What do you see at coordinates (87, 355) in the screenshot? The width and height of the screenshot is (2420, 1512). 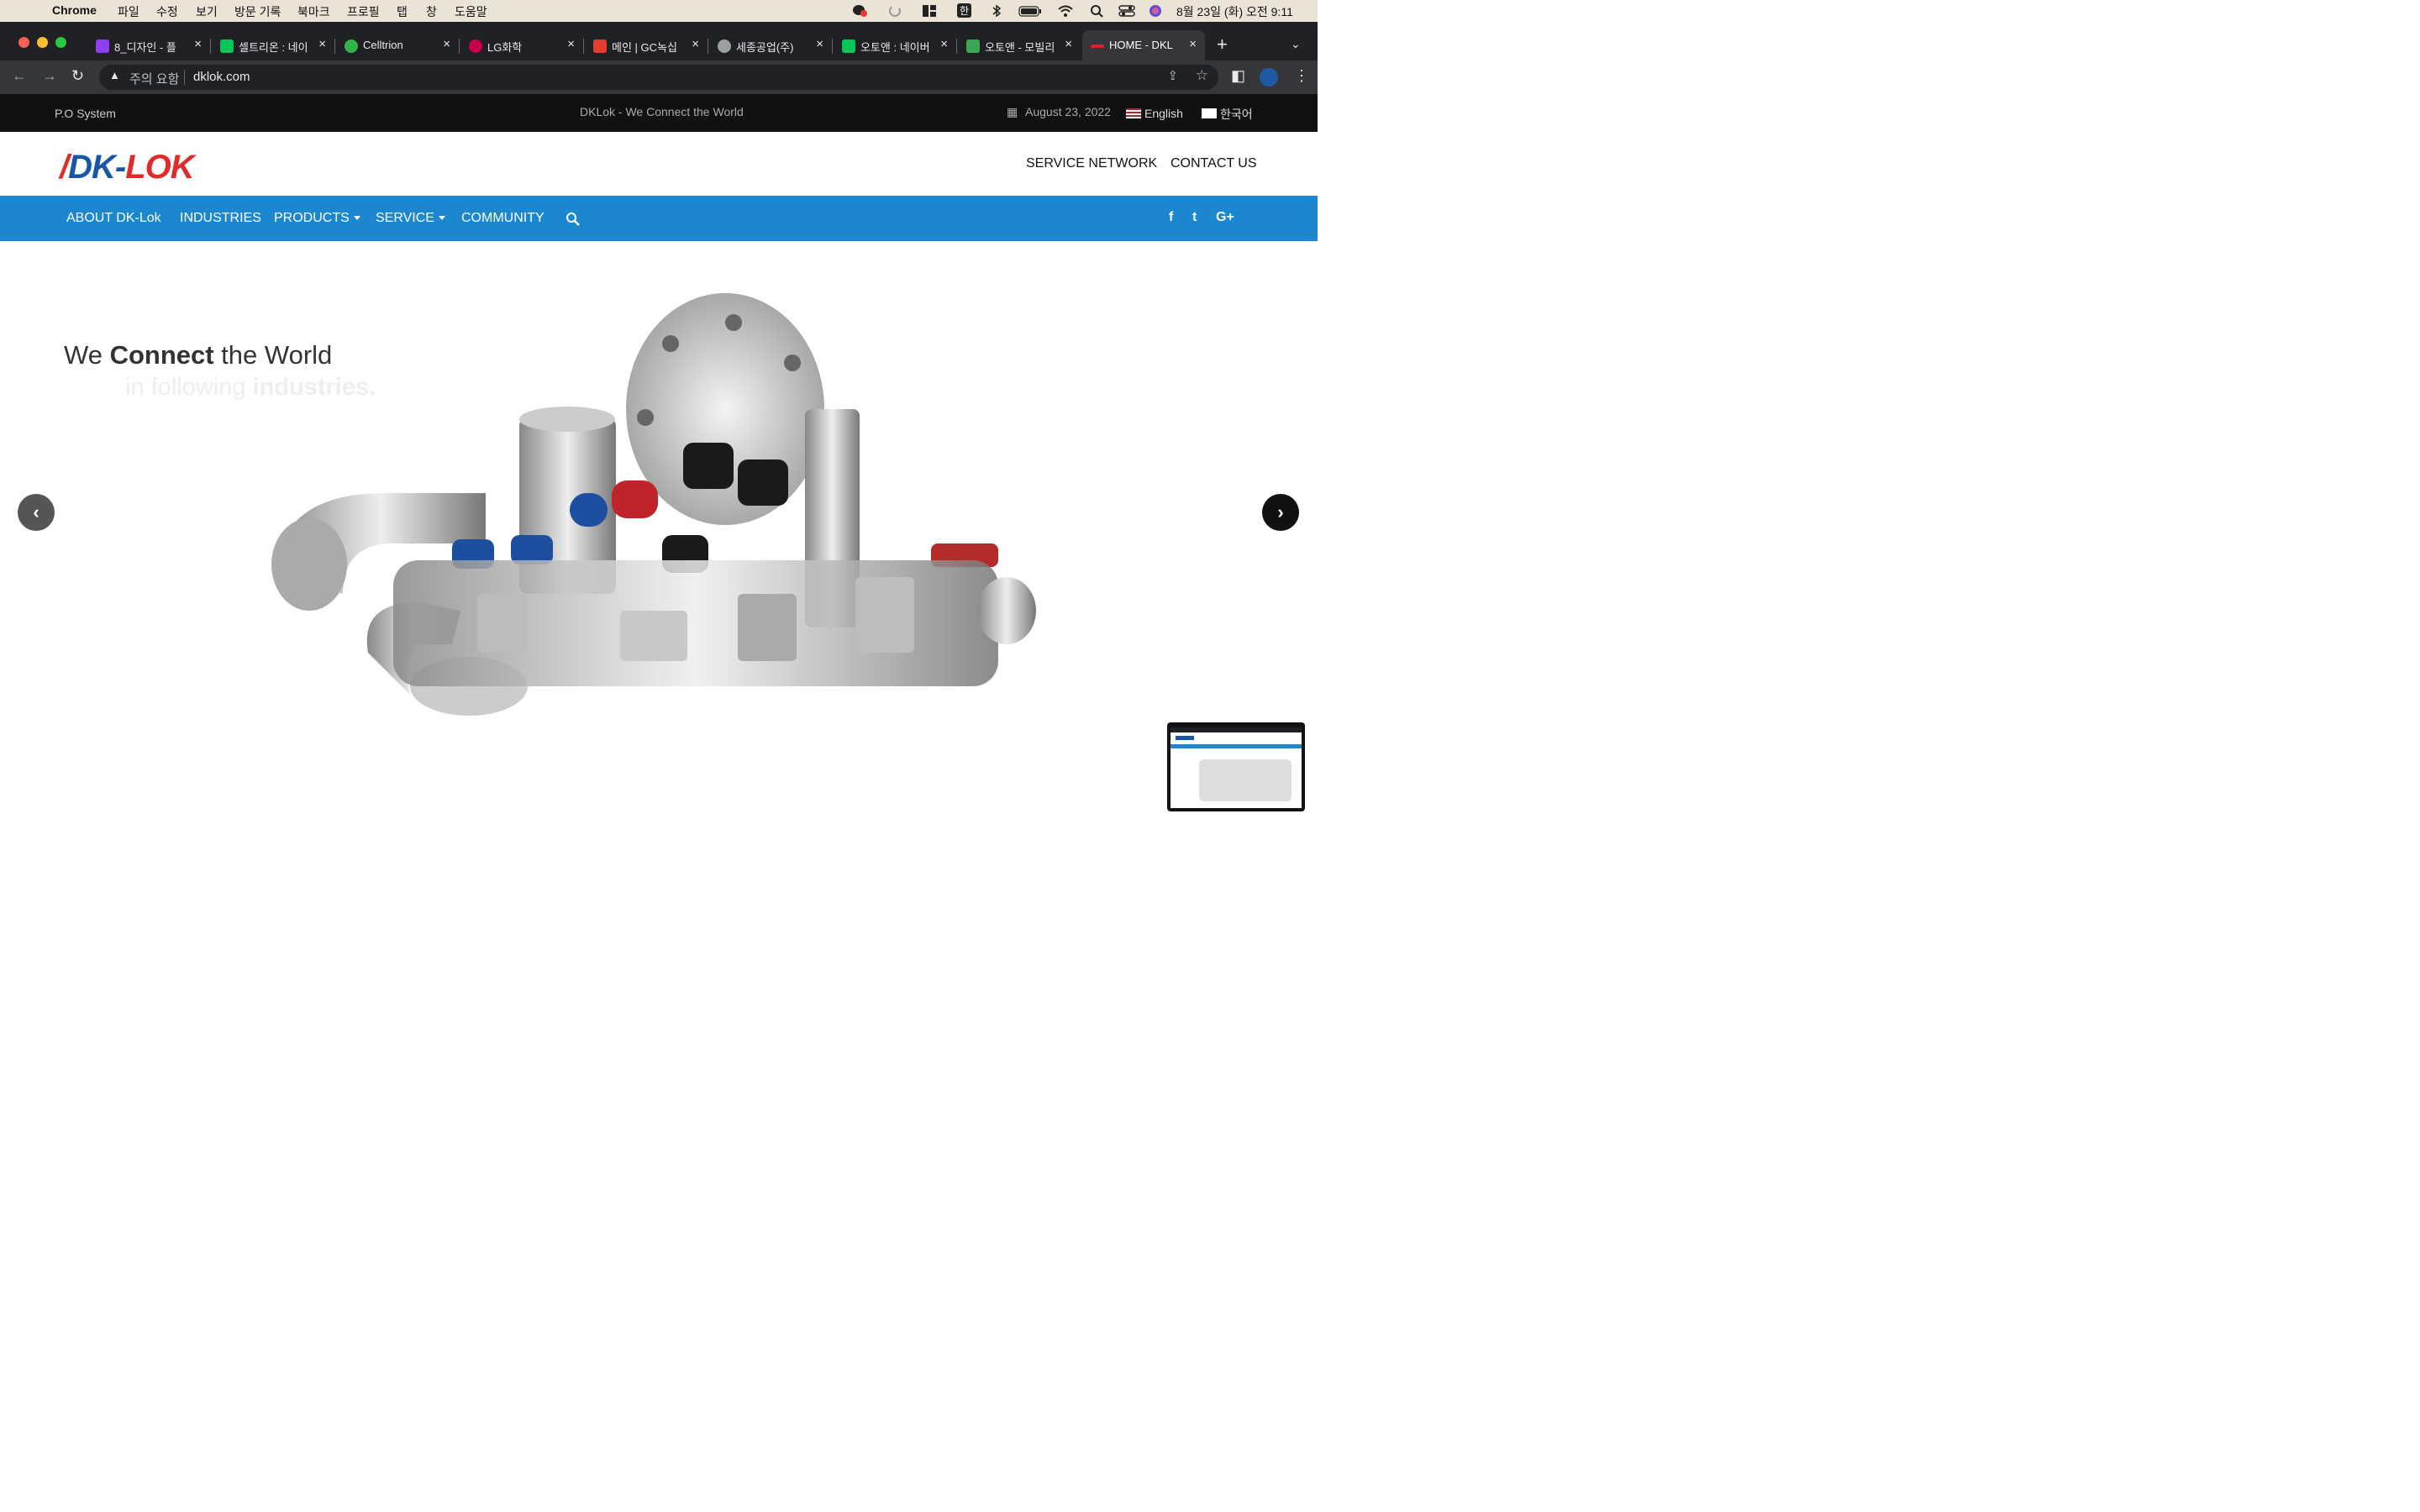 I see `hero-headline-part: We` at bounding box center [87, 355].